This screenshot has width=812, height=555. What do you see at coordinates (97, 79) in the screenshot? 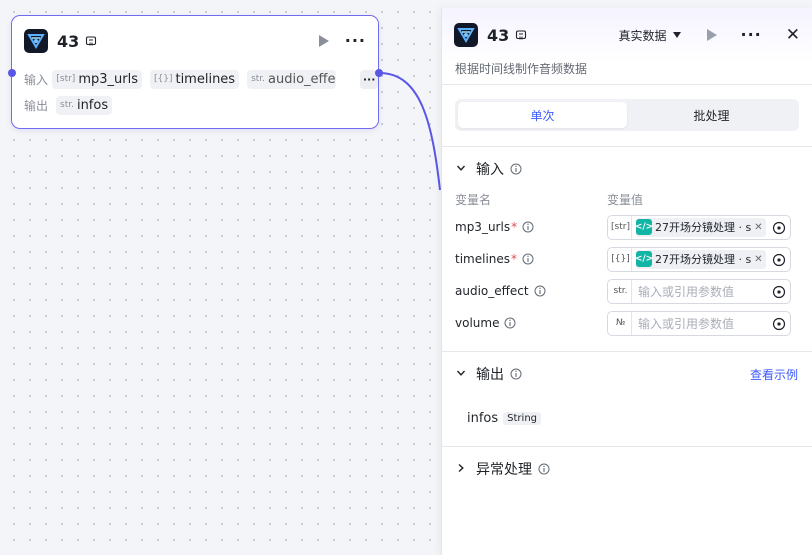
I see `input-tag-mp3-urls: [str] mp3_urls` at bounding box center [97, 79].